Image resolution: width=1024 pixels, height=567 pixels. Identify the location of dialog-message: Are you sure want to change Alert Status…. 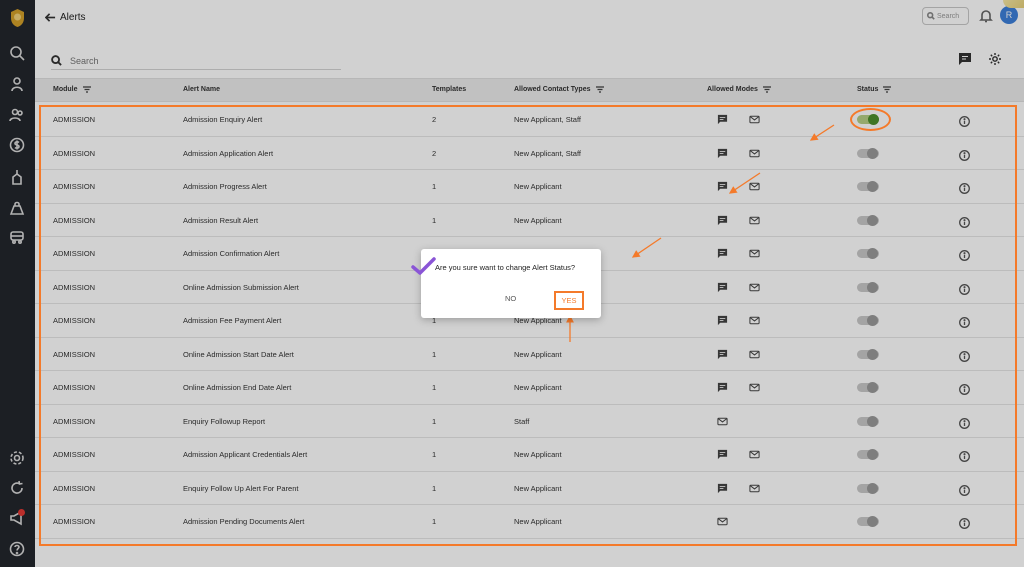
(505, 267).